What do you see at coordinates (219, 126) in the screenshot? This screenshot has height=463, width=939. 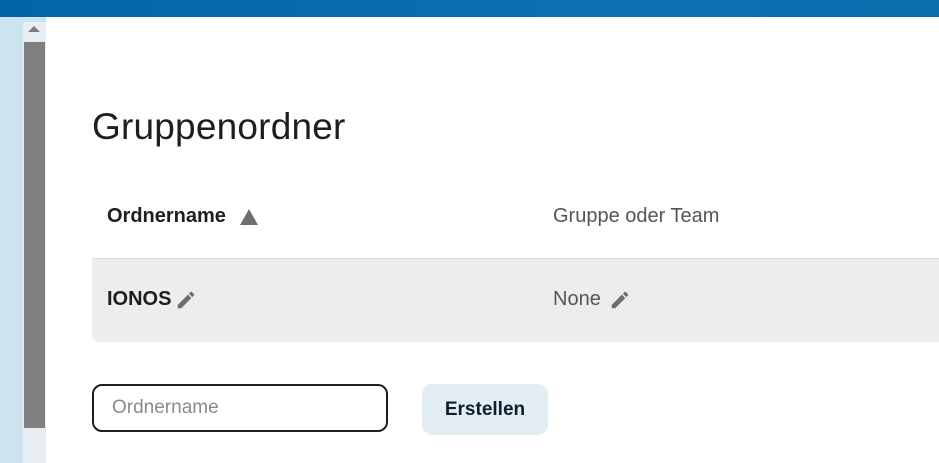 I see `page-title: Gruppenordner` at bounding box center [219, 126].